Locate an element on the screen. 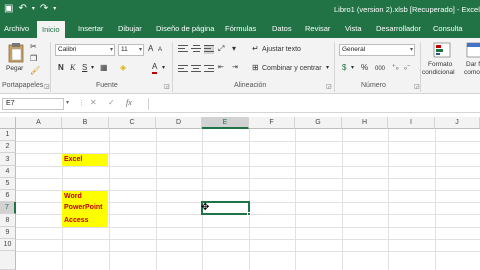 Image resolution: width=480 pixels, height=270 pixels. font-launcher-icon: ◲ is located at coordinates (167, 86).